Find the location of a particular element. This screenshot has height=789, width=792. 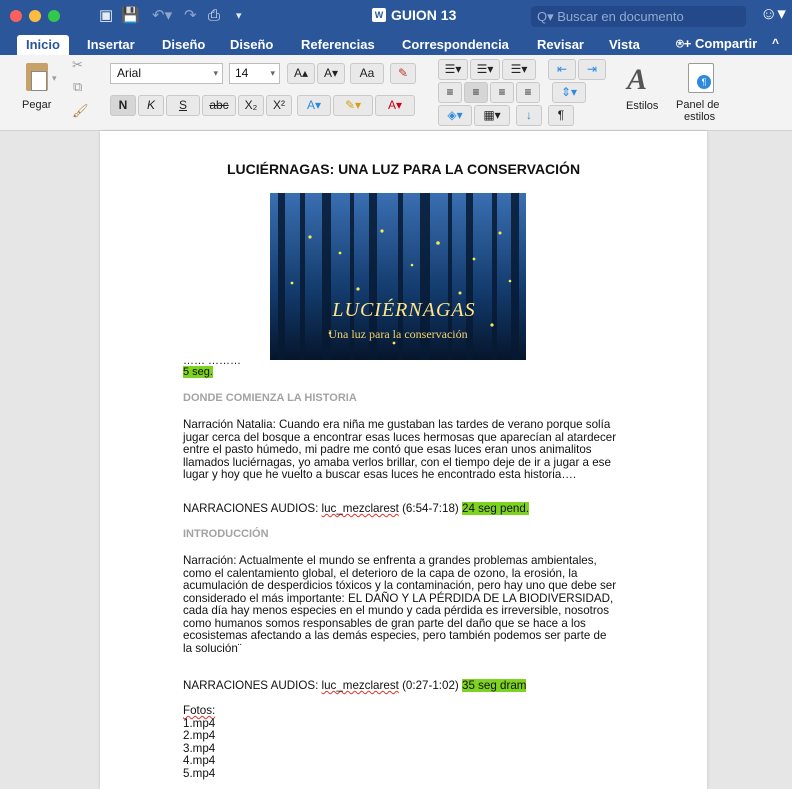

bullets-icon: ☰▾ is located at coordinates (453, 69).